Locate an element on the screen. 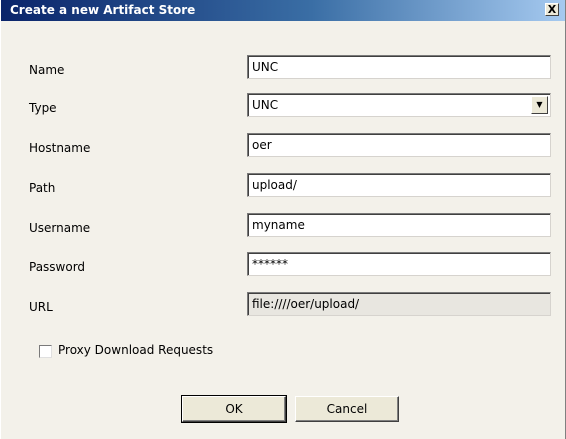 The width and height of the screenshot is (566, 439). path-field: upload/ is located at coordinates (399, 185).